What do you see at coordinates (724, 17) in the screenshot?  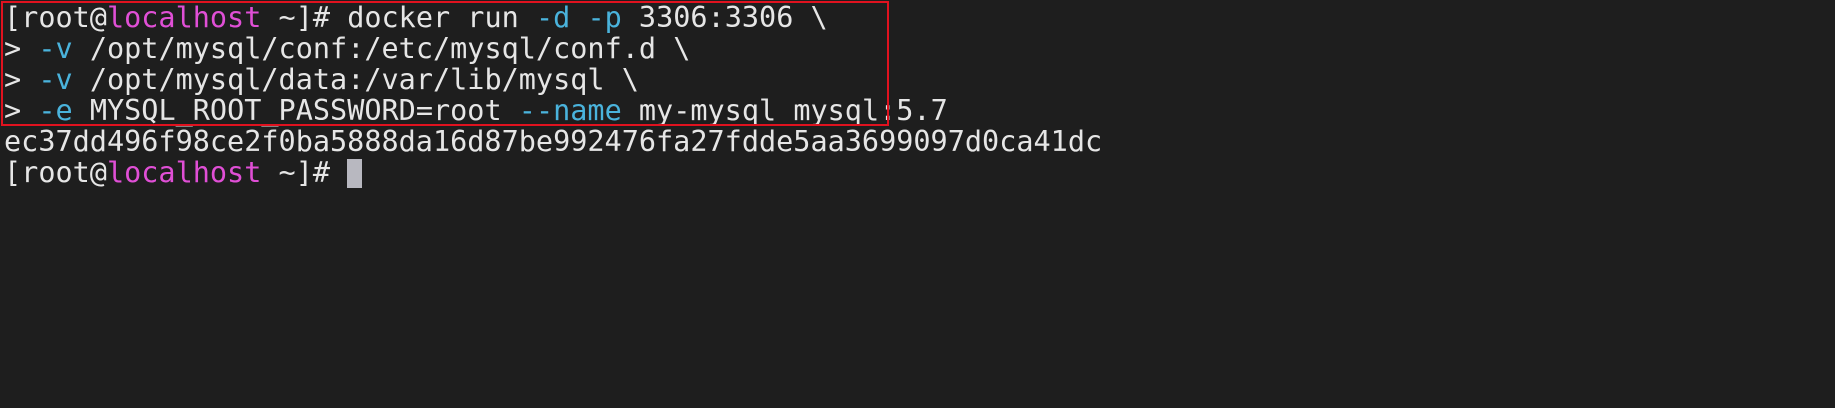 I see `port-mapping: 3306:3306 \` at bounding box center [724, 17].